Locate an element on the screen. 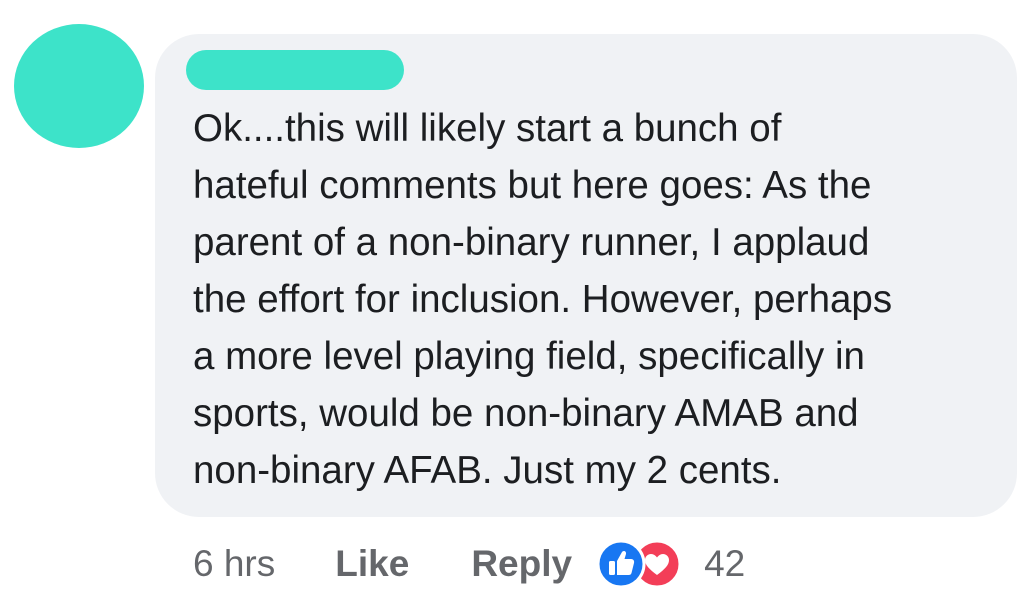 The width and height of the screenshot is (1034, 600). reactions-summary: 42 is located at coordinates (670, 564).